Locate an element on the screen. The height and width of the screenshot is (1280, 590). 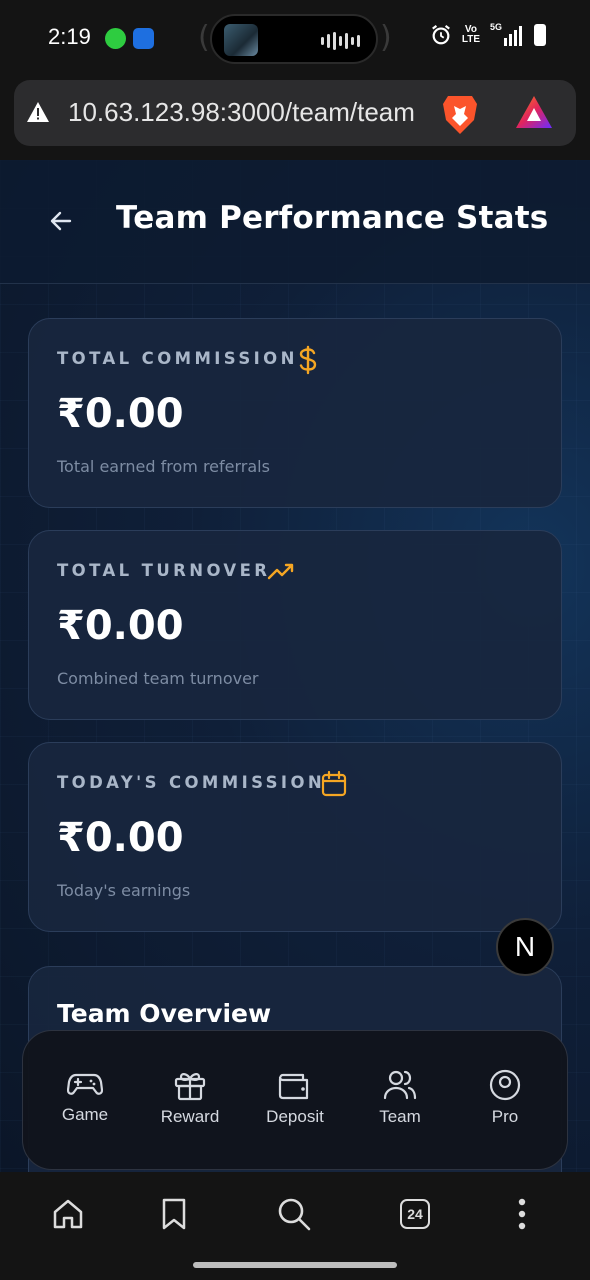
gesture-home-indicator is located at coordinates (295, 1265).